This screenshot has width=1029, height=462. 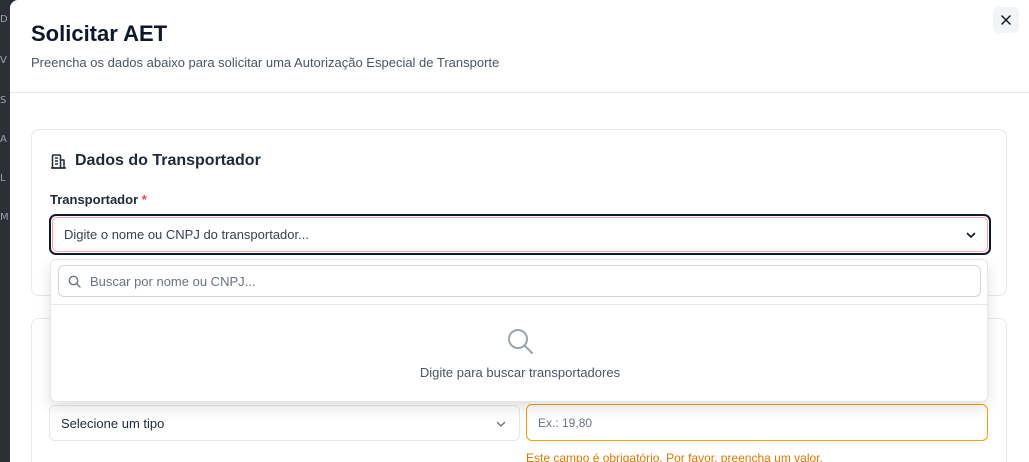 I want to click on transportador-label-text: Transportador, so click(x=94, y=199).